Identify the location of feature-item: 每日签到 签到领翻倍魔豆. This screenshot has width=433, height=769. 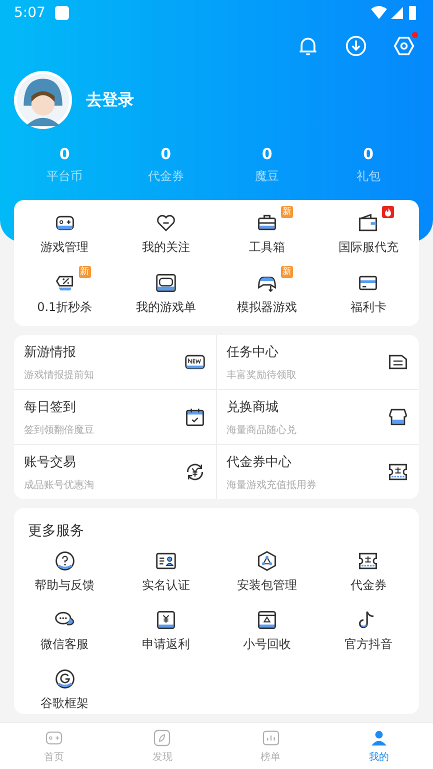
(115, 417).